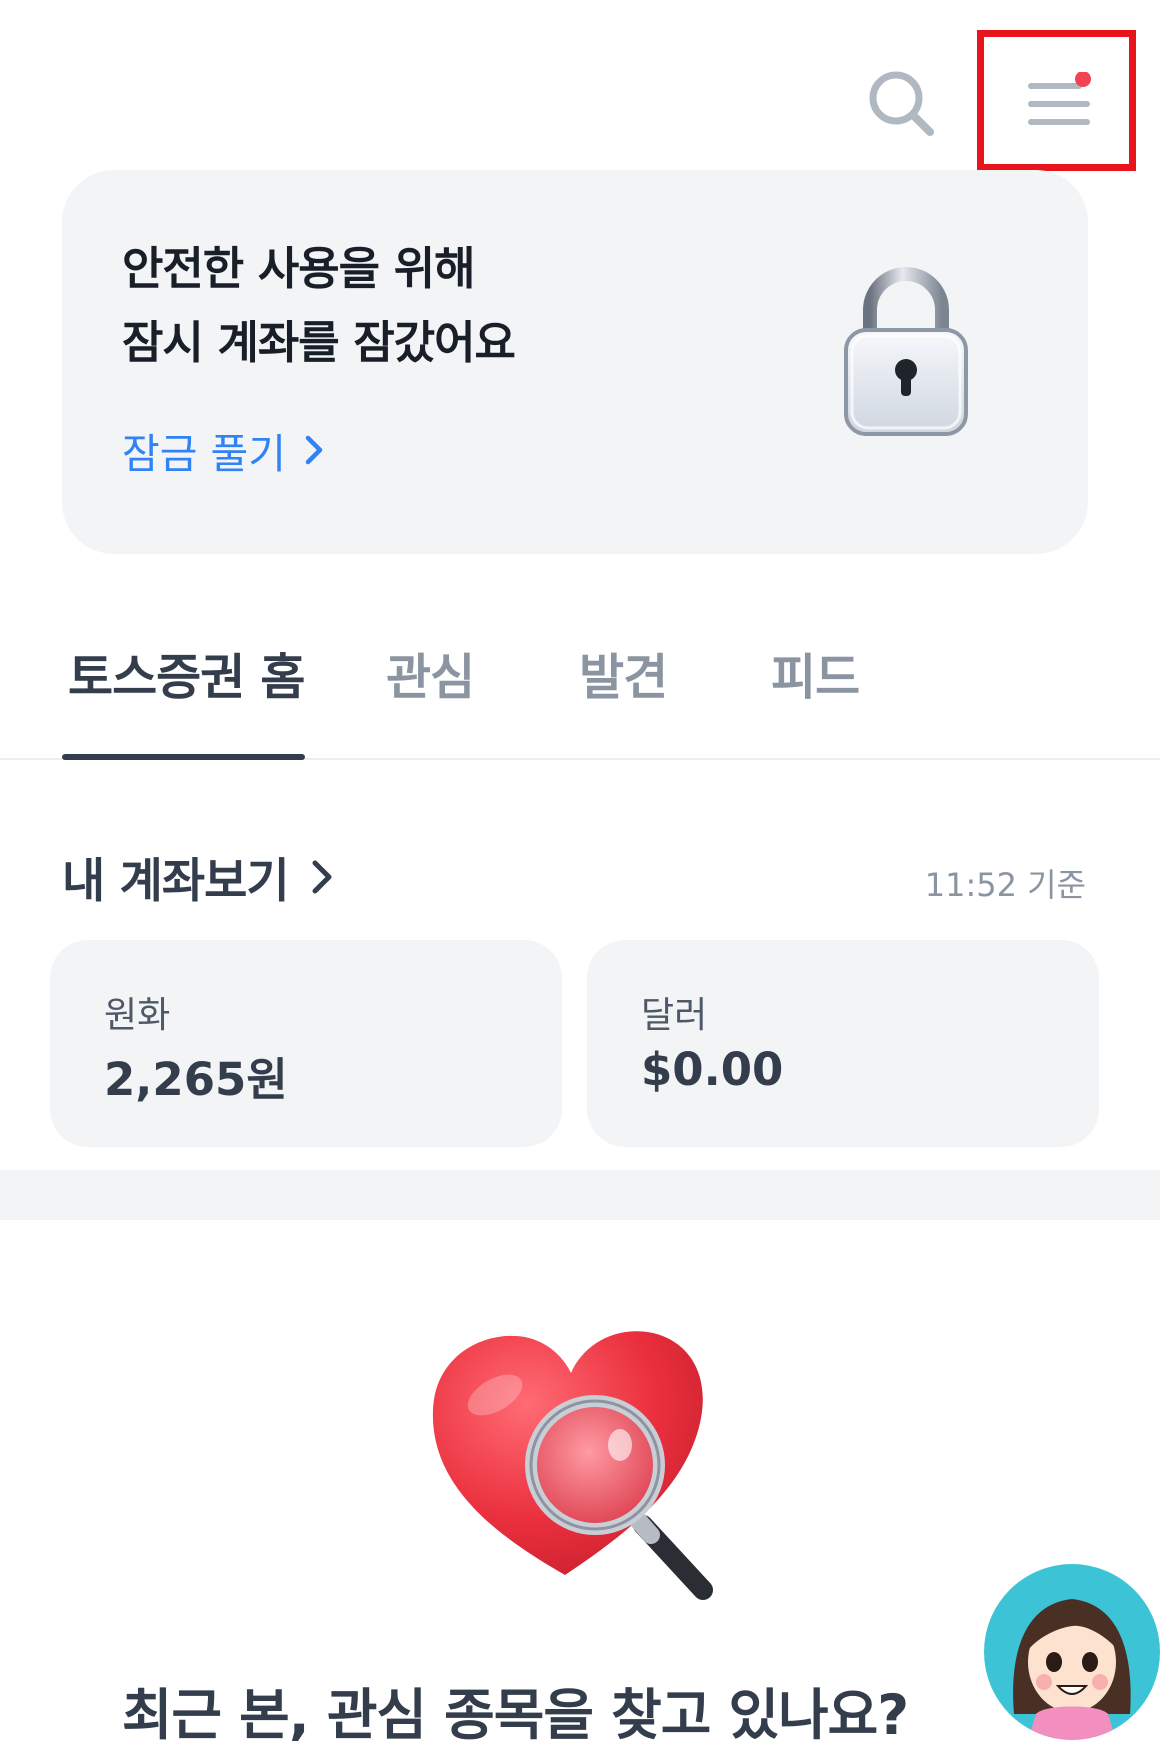 This screenshot has height=1741, width=1160. I want to click on active-tab-indicator, so click(183, 757).